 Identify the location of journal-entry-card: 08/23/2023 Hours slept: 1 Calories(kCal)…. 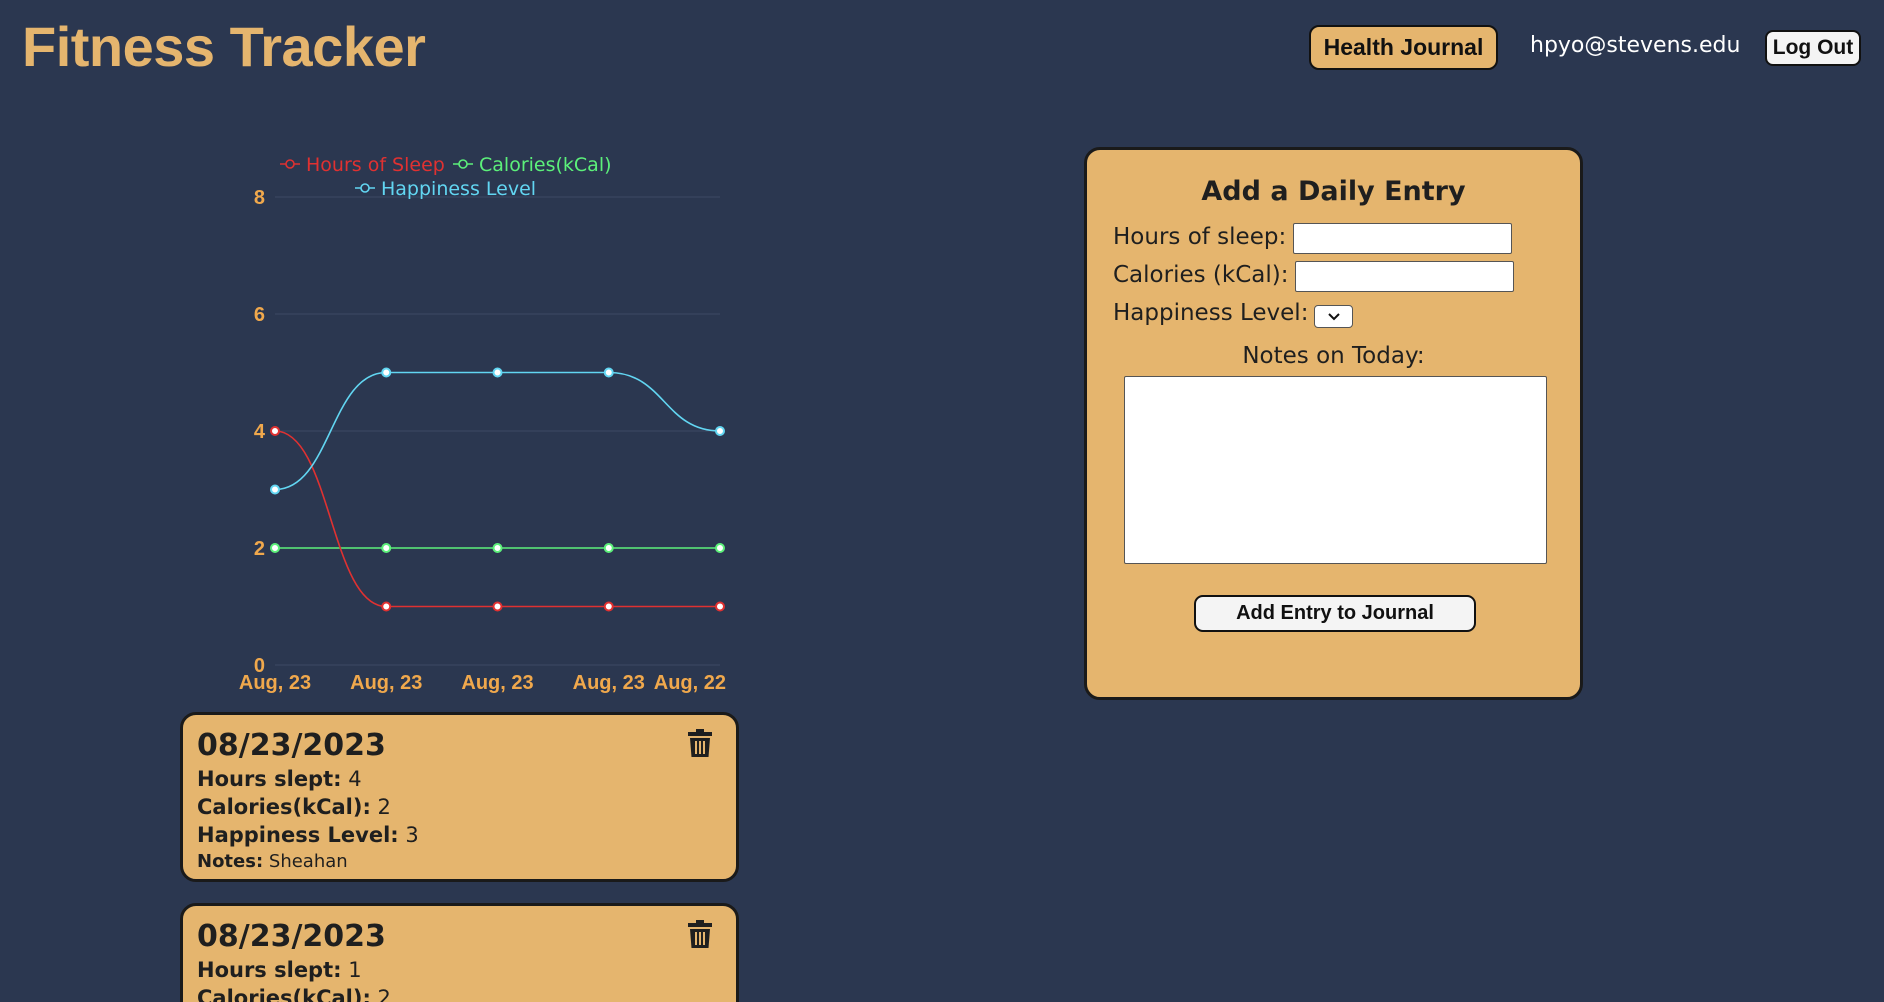
(459, 952).